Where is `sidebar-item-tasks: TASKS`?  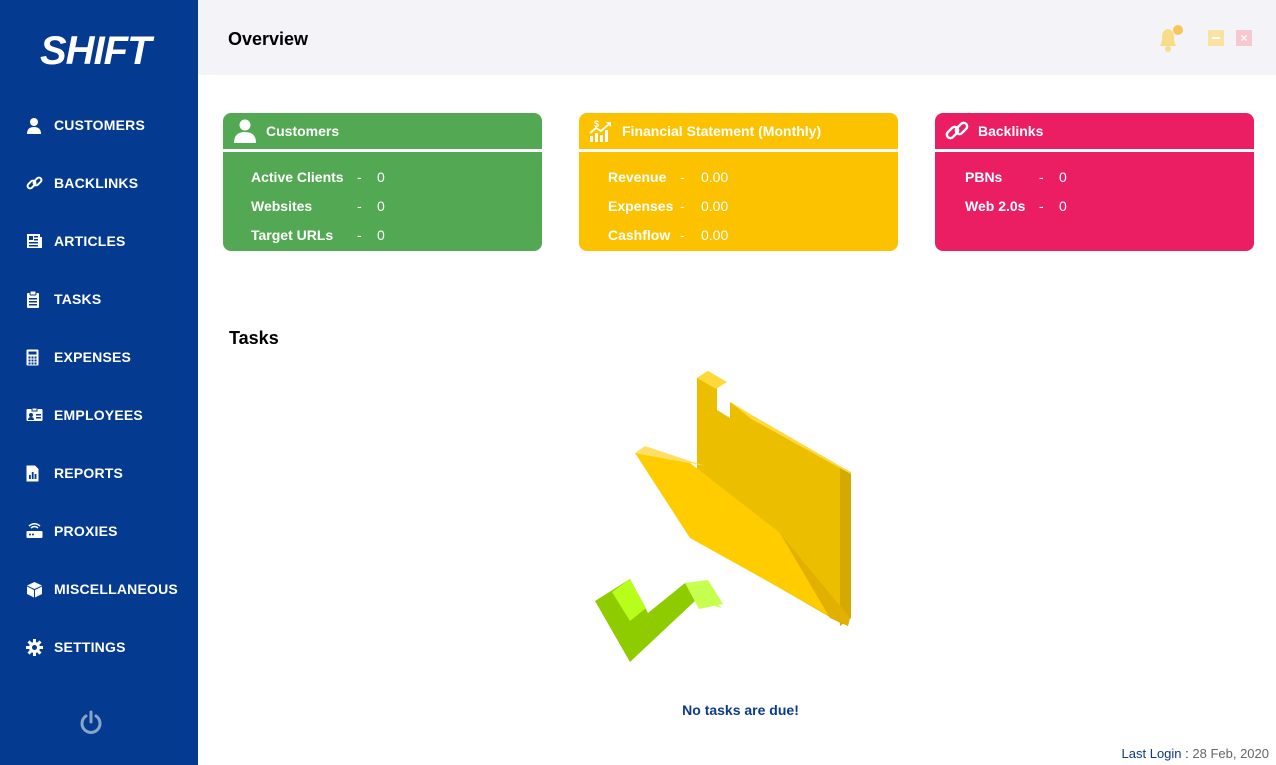 sidebar-item-tasks: TASKS is located at coordinates (112, 299).